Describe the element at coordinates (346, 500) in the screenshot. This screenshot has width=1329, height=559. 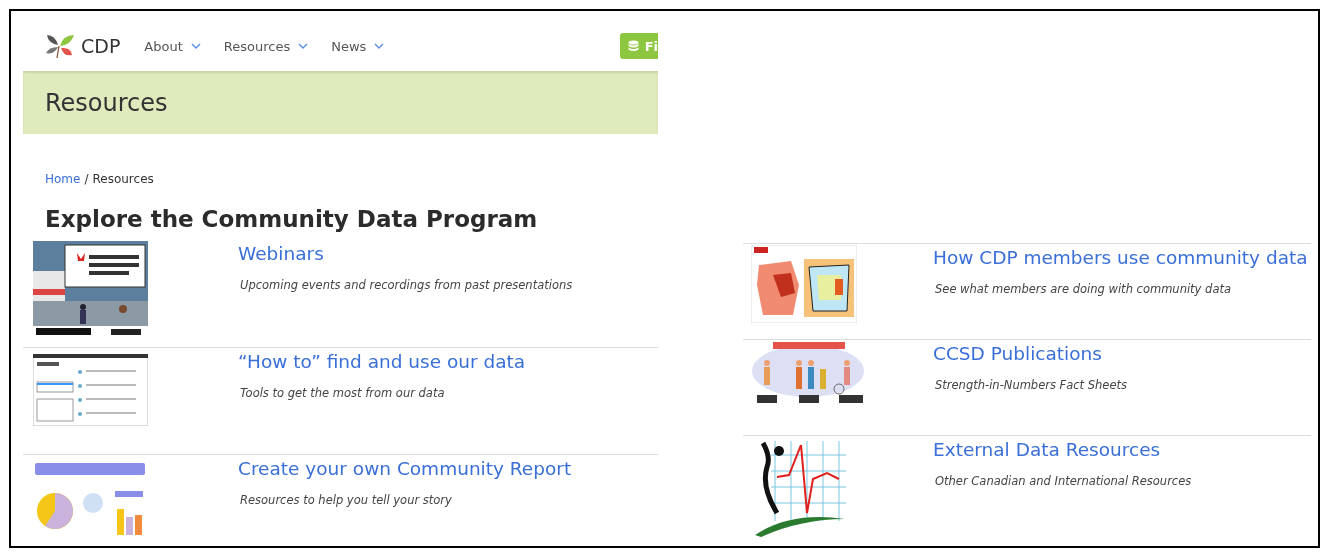
I see `resource-description: Resources to help you tell your story` at that location.